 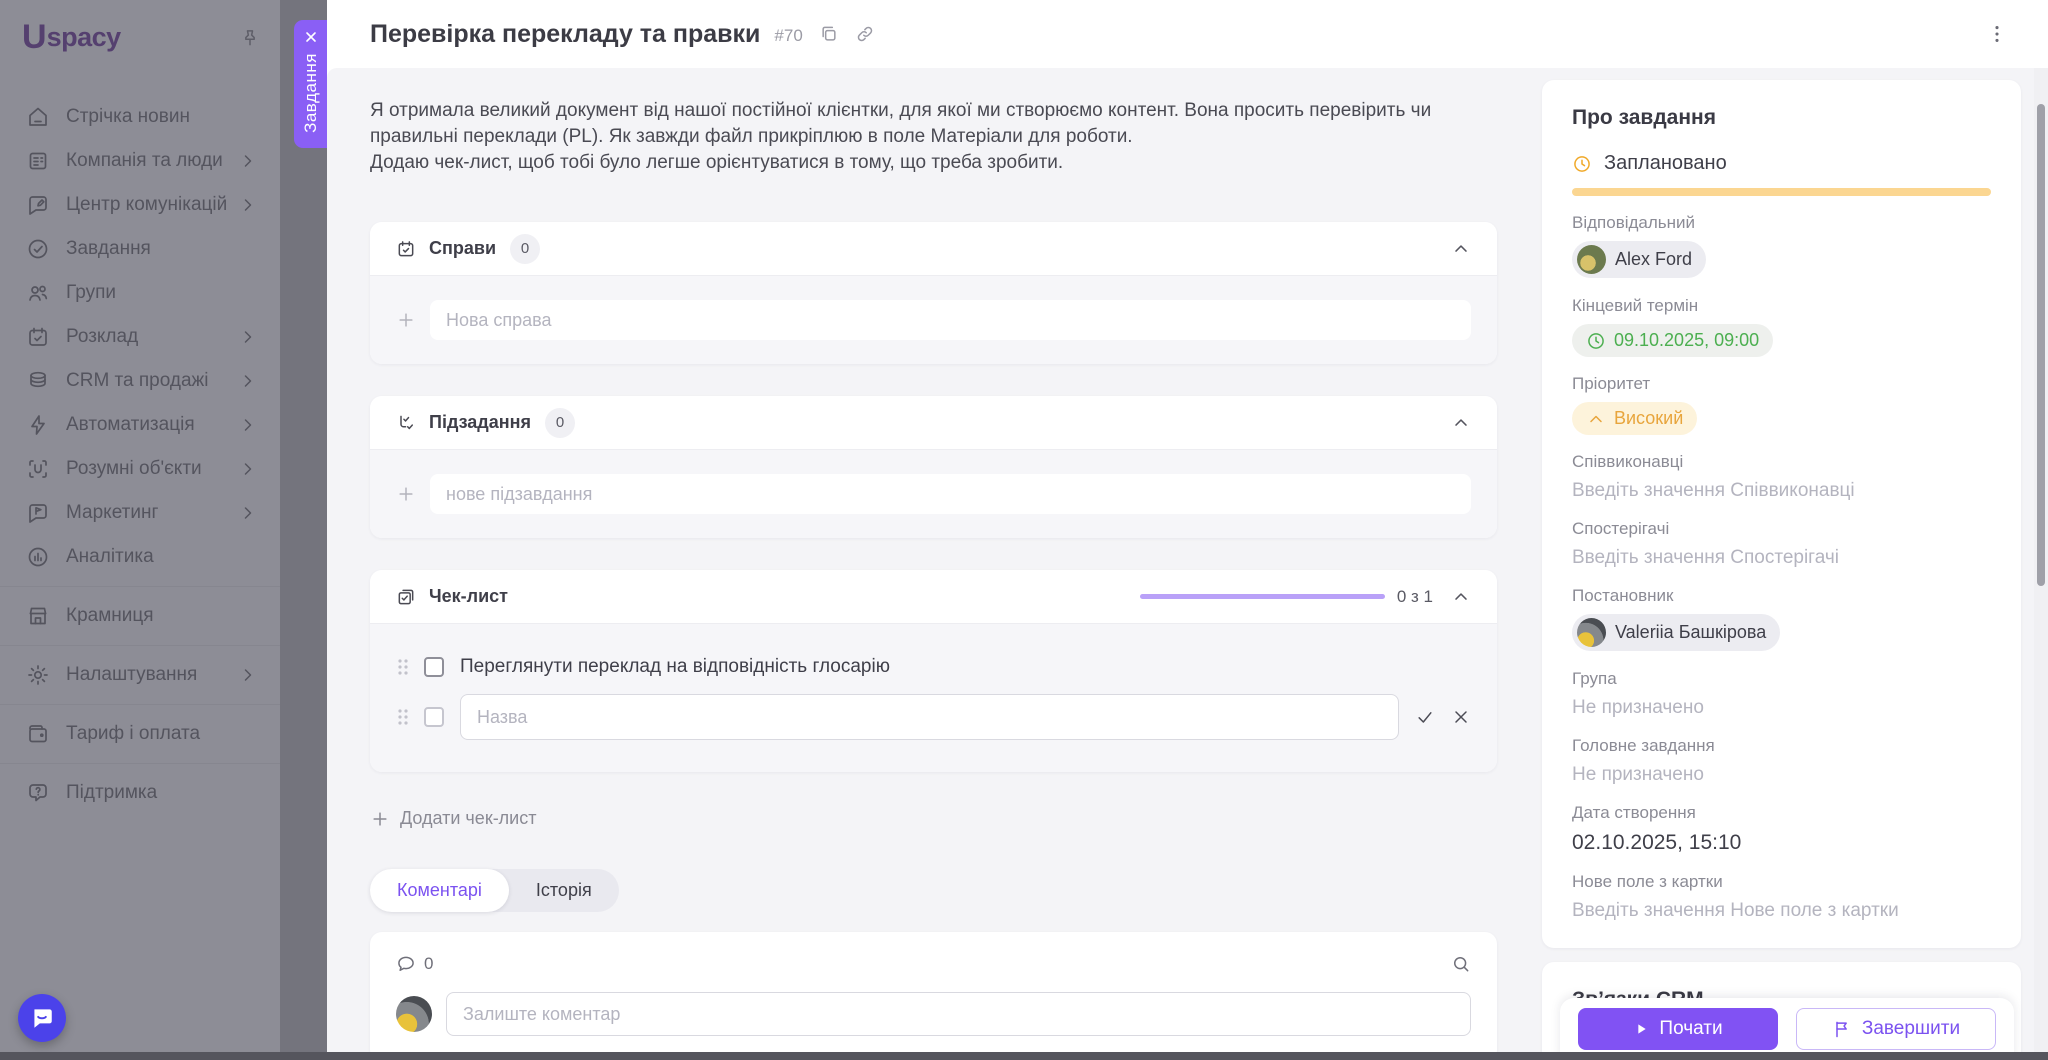 I want to click on sidebar-item-smart-objects: Розумні об'єкти, so click(x=140, y=469).